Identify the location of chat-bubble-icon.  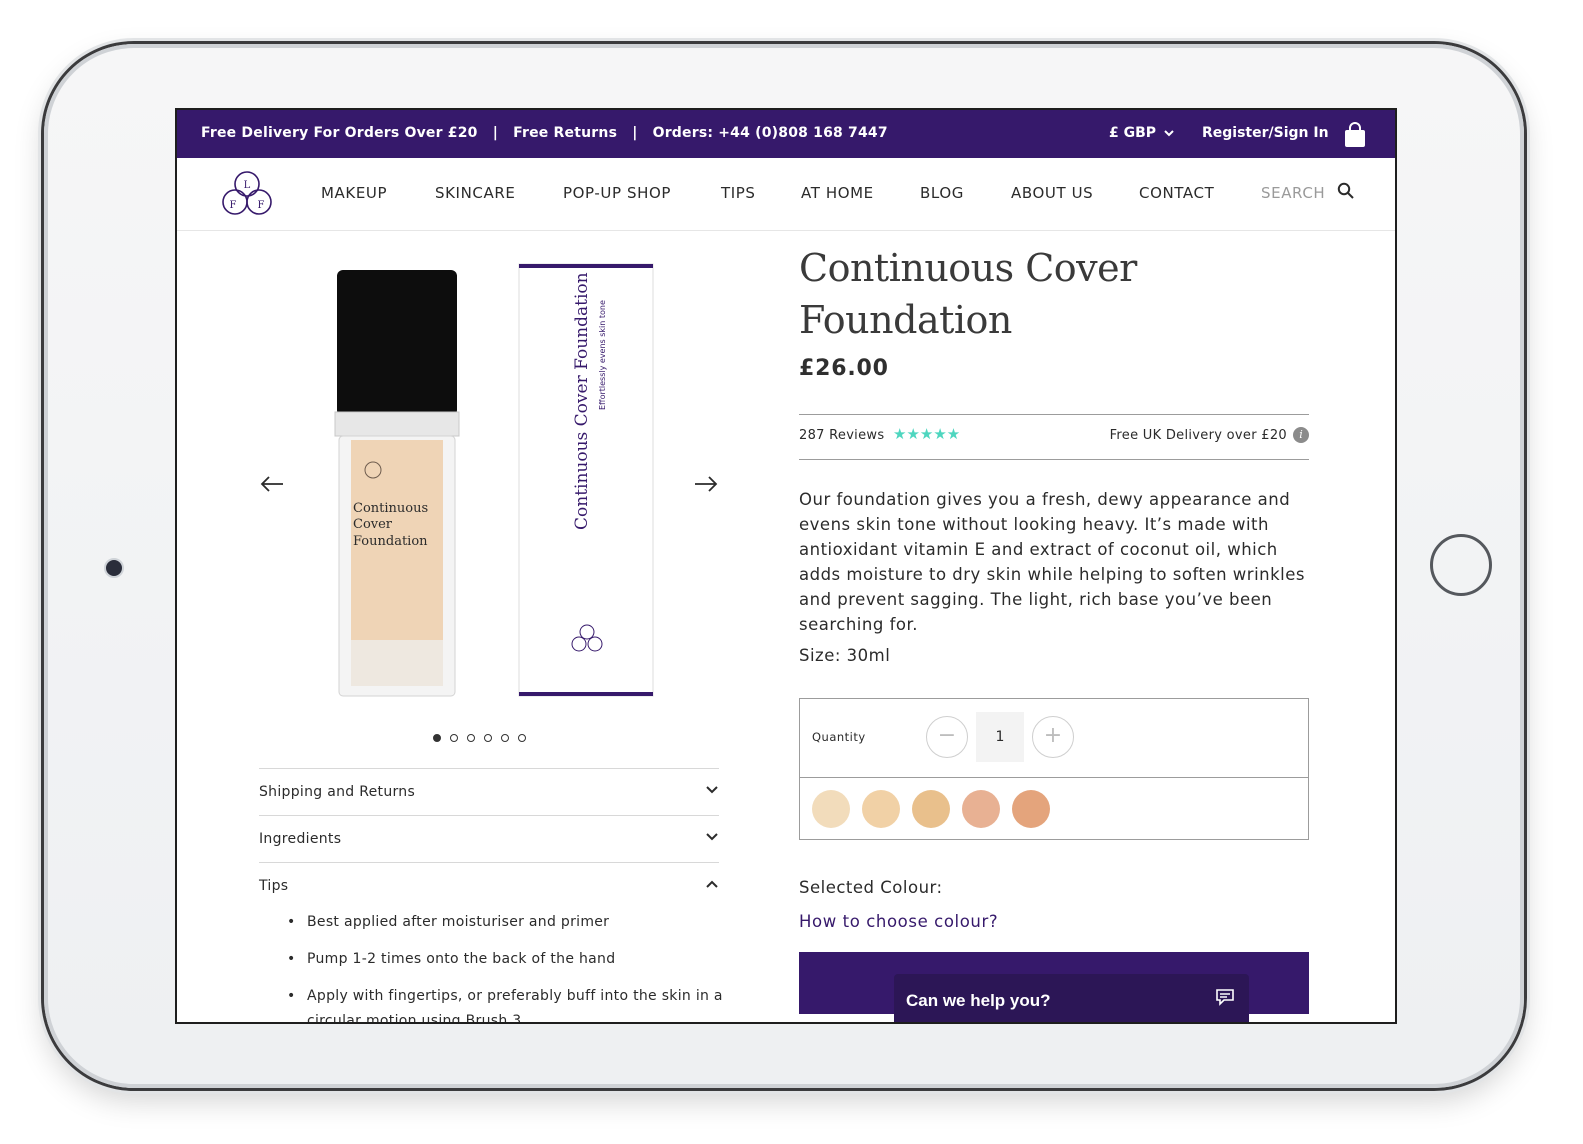
(1225, 997).